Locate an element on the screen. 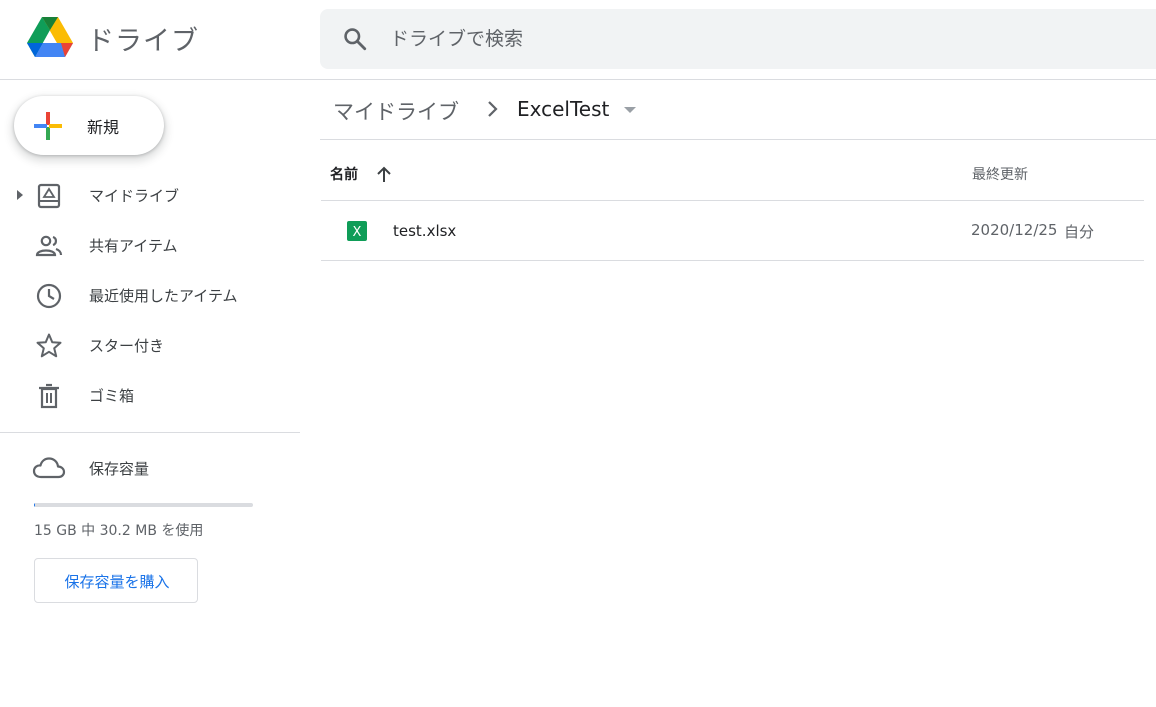  star-icon is located at coordinates (49, 345).